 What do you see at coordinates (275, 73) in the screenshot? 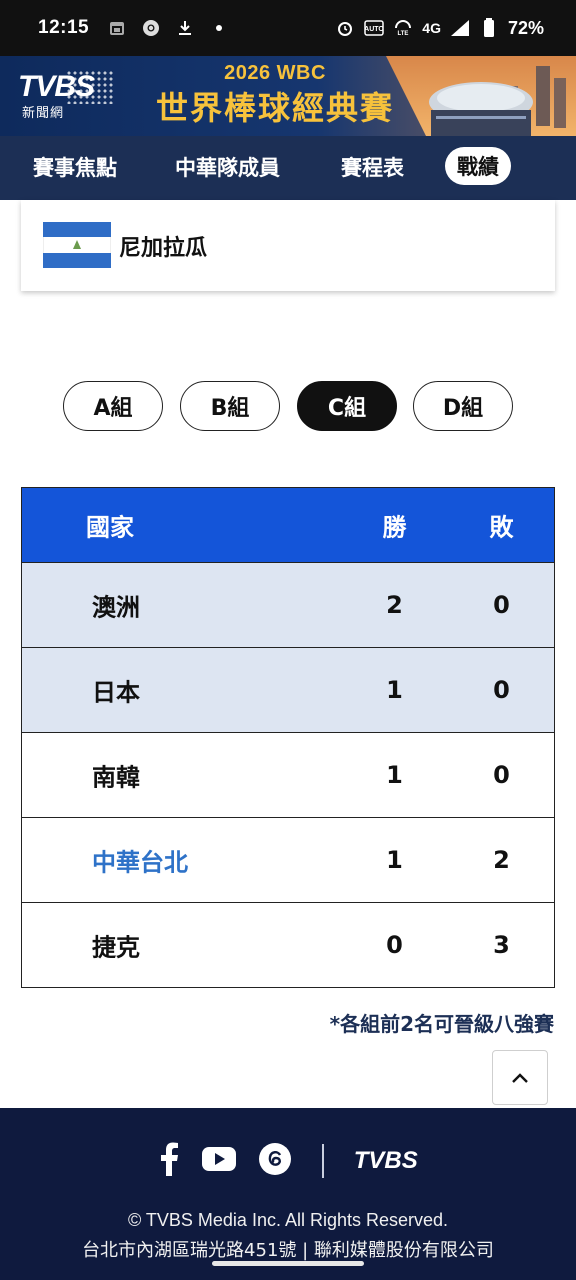
I see `banner-event-code: 2026 WBC` at bounding box center [275, 73].